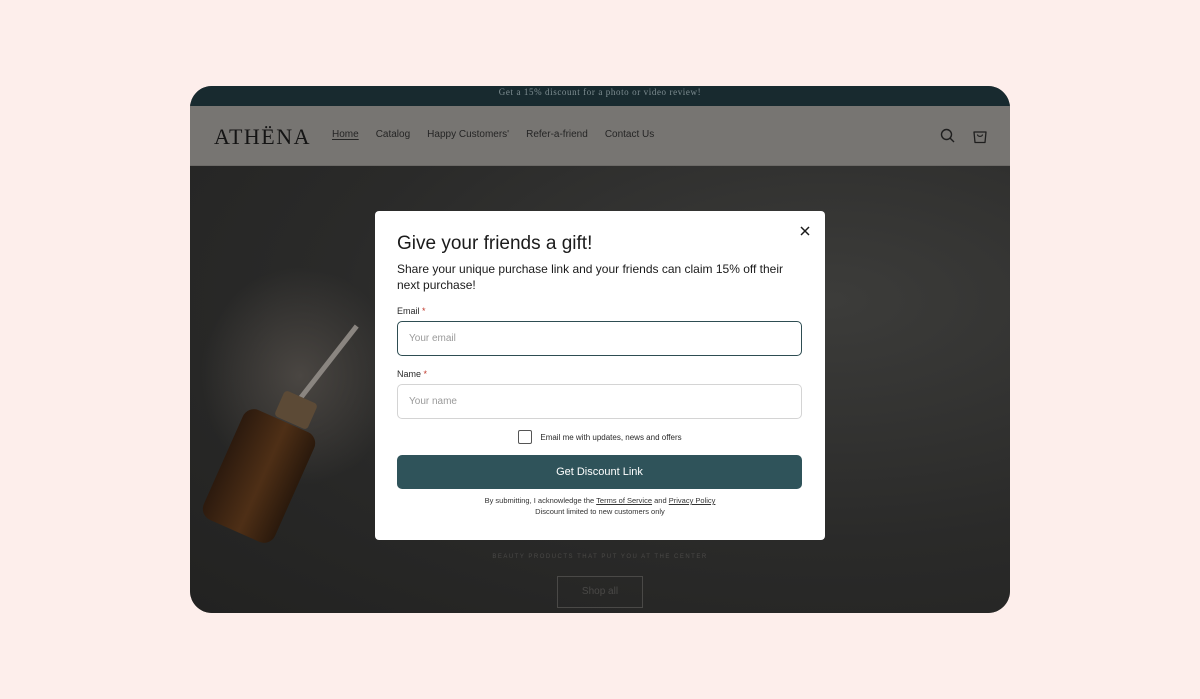 The width and height of the screenshot is (1200, 699). What do you see at coordinates (599, 401) in the screenshot?
I see `name-field` at bounding box center [599, 401].